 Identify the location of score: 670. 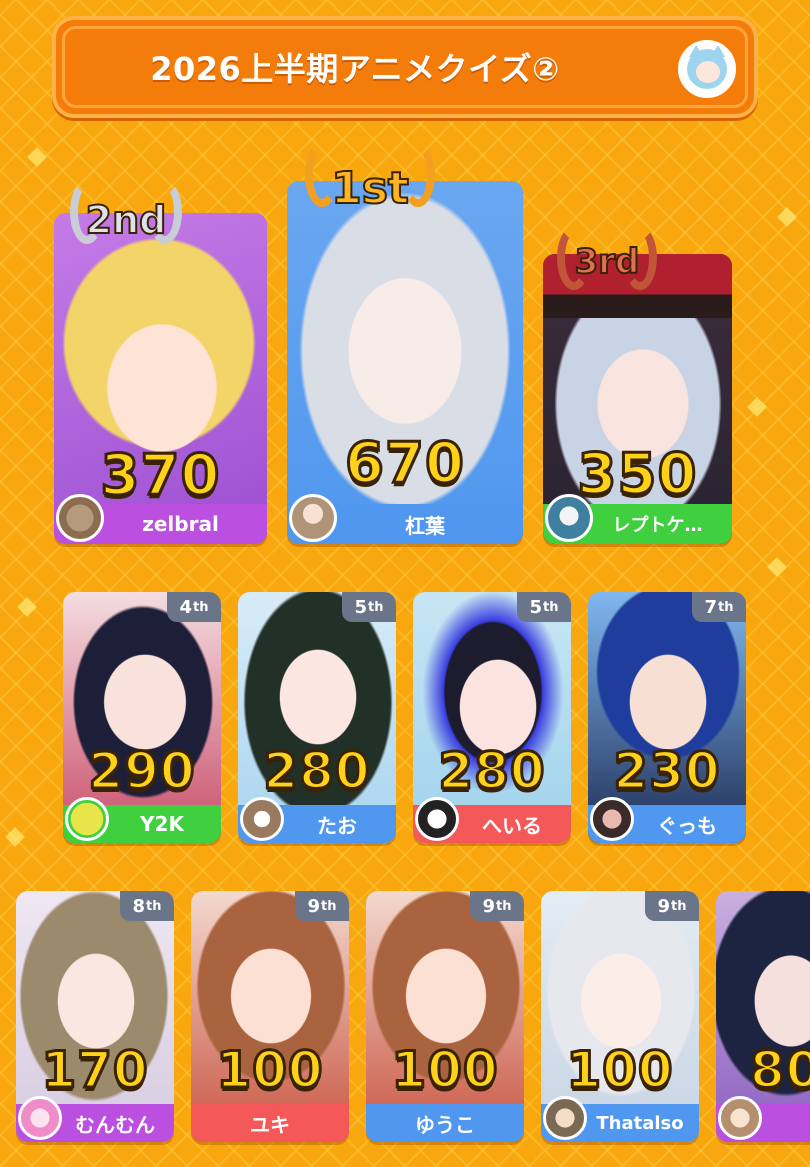
(405, 464).